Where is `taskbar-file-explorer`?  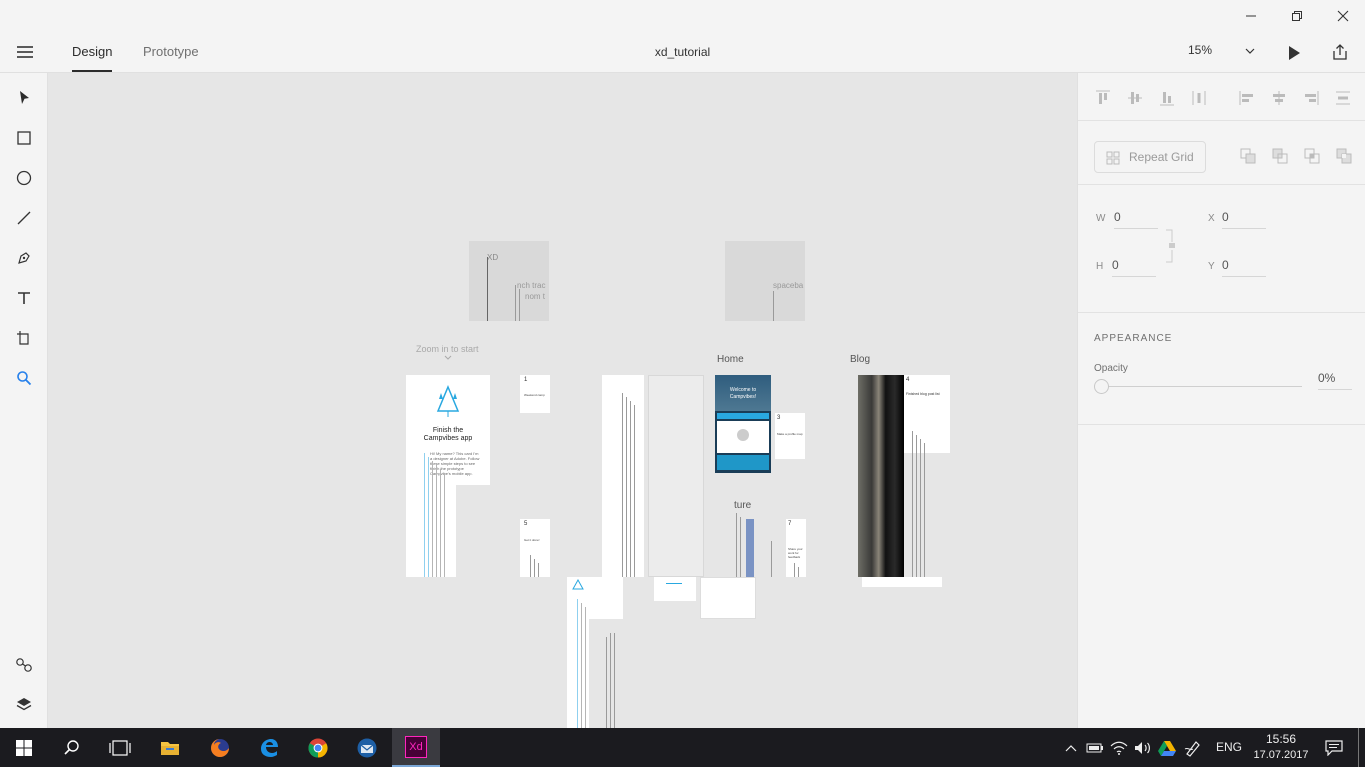 taskbar-file-explorer is located at coordinates (170, 747).